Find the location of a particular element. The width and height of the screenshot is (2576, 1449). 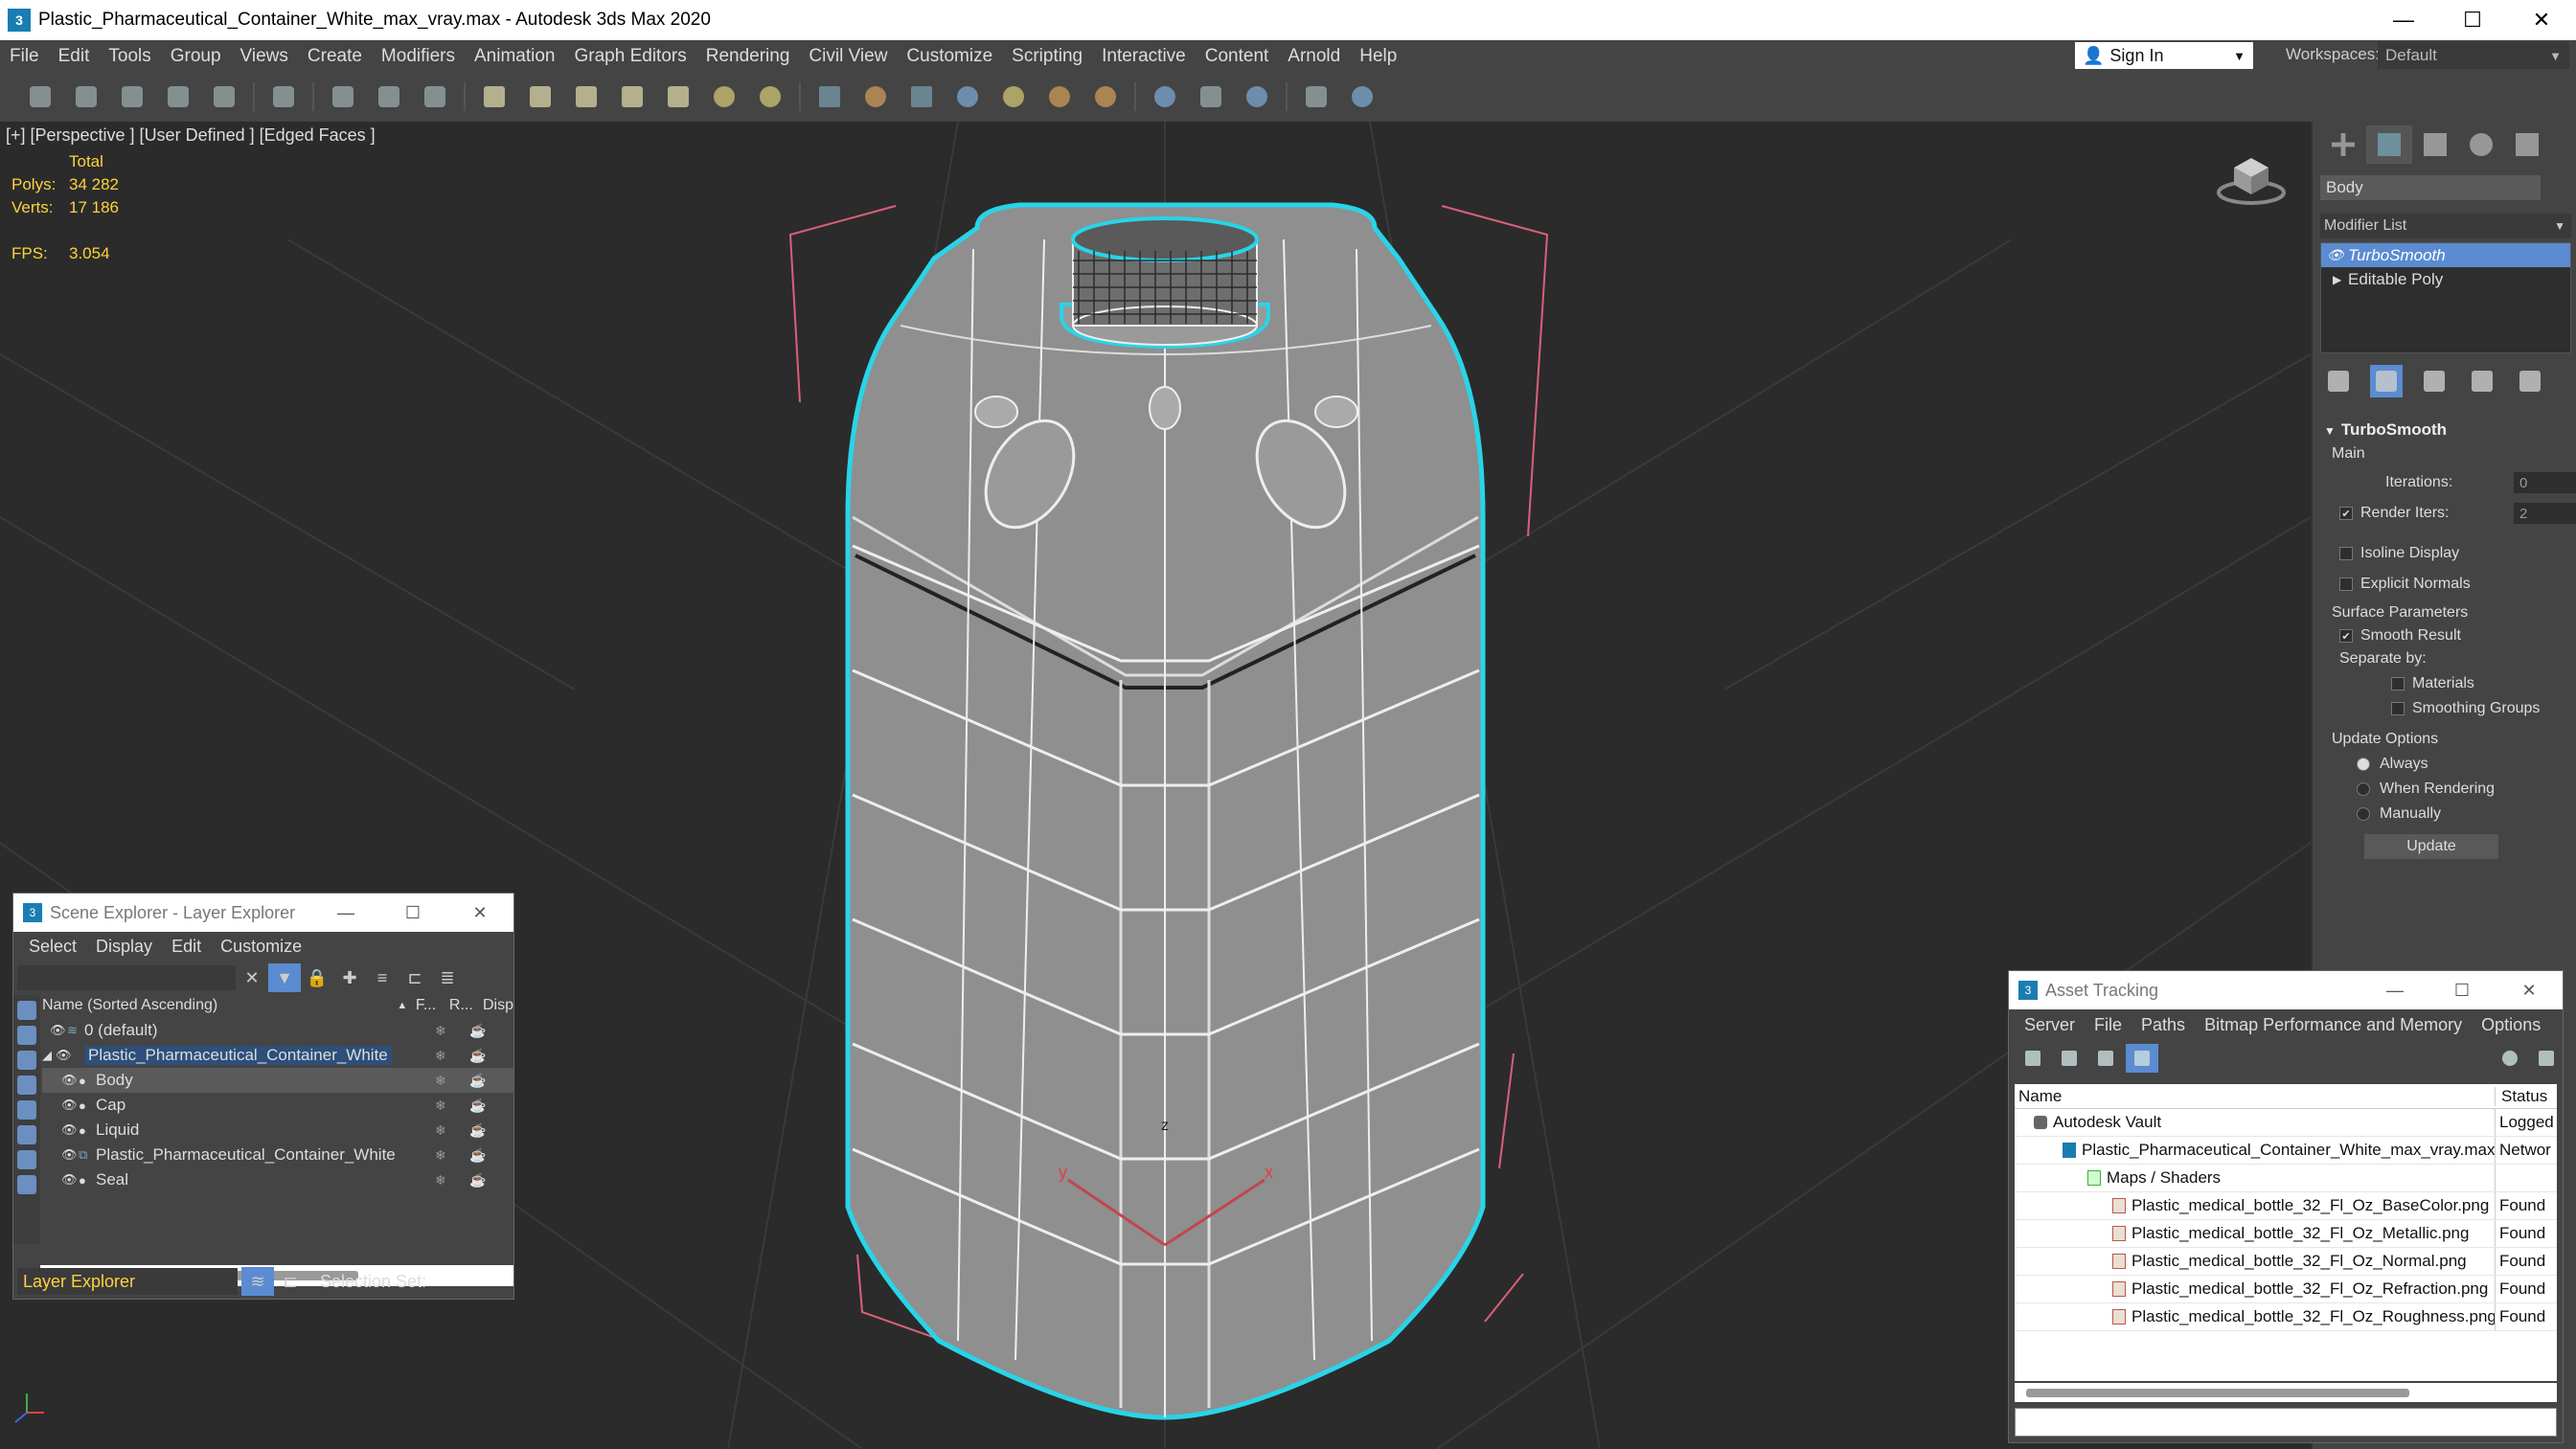

sign-in-dropdown: 👤 Sign In ▼ is located at coordinates (2164, 55).